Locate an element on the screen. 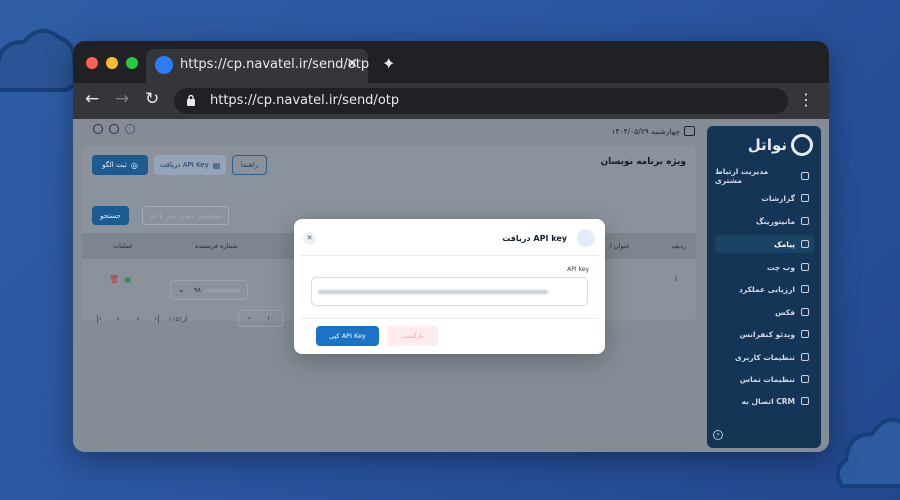 The image size is (900, 500). last-page-icon: ›| is located at coordinates (157, 318).